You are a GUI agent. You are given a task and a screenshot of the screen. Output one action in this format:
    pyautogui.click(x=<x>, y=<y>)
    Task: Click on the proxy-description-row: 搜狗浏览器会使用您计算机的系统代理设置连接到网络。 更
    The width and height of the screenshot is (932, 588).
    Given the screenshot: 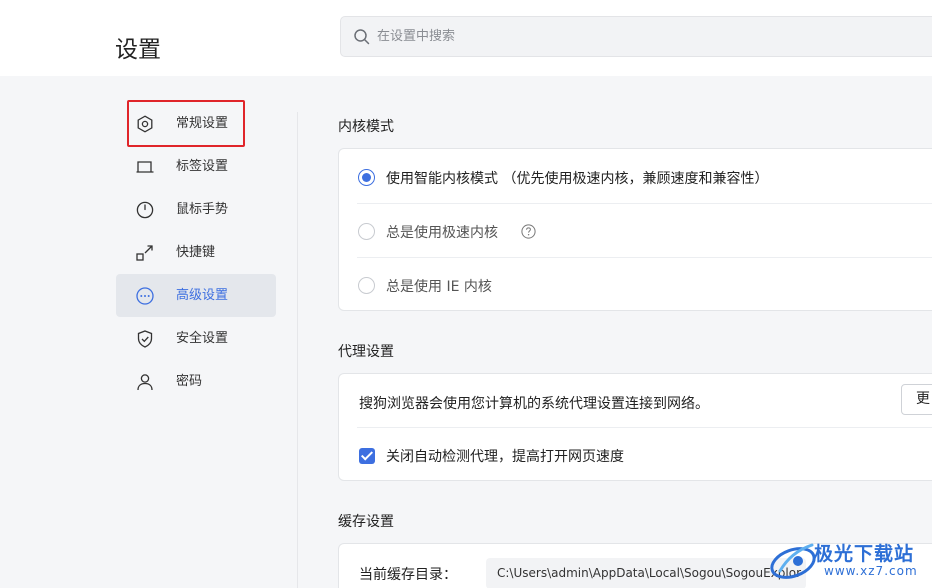 What is the action you would take?
    pyautogui.click(x=635, y=400)
    